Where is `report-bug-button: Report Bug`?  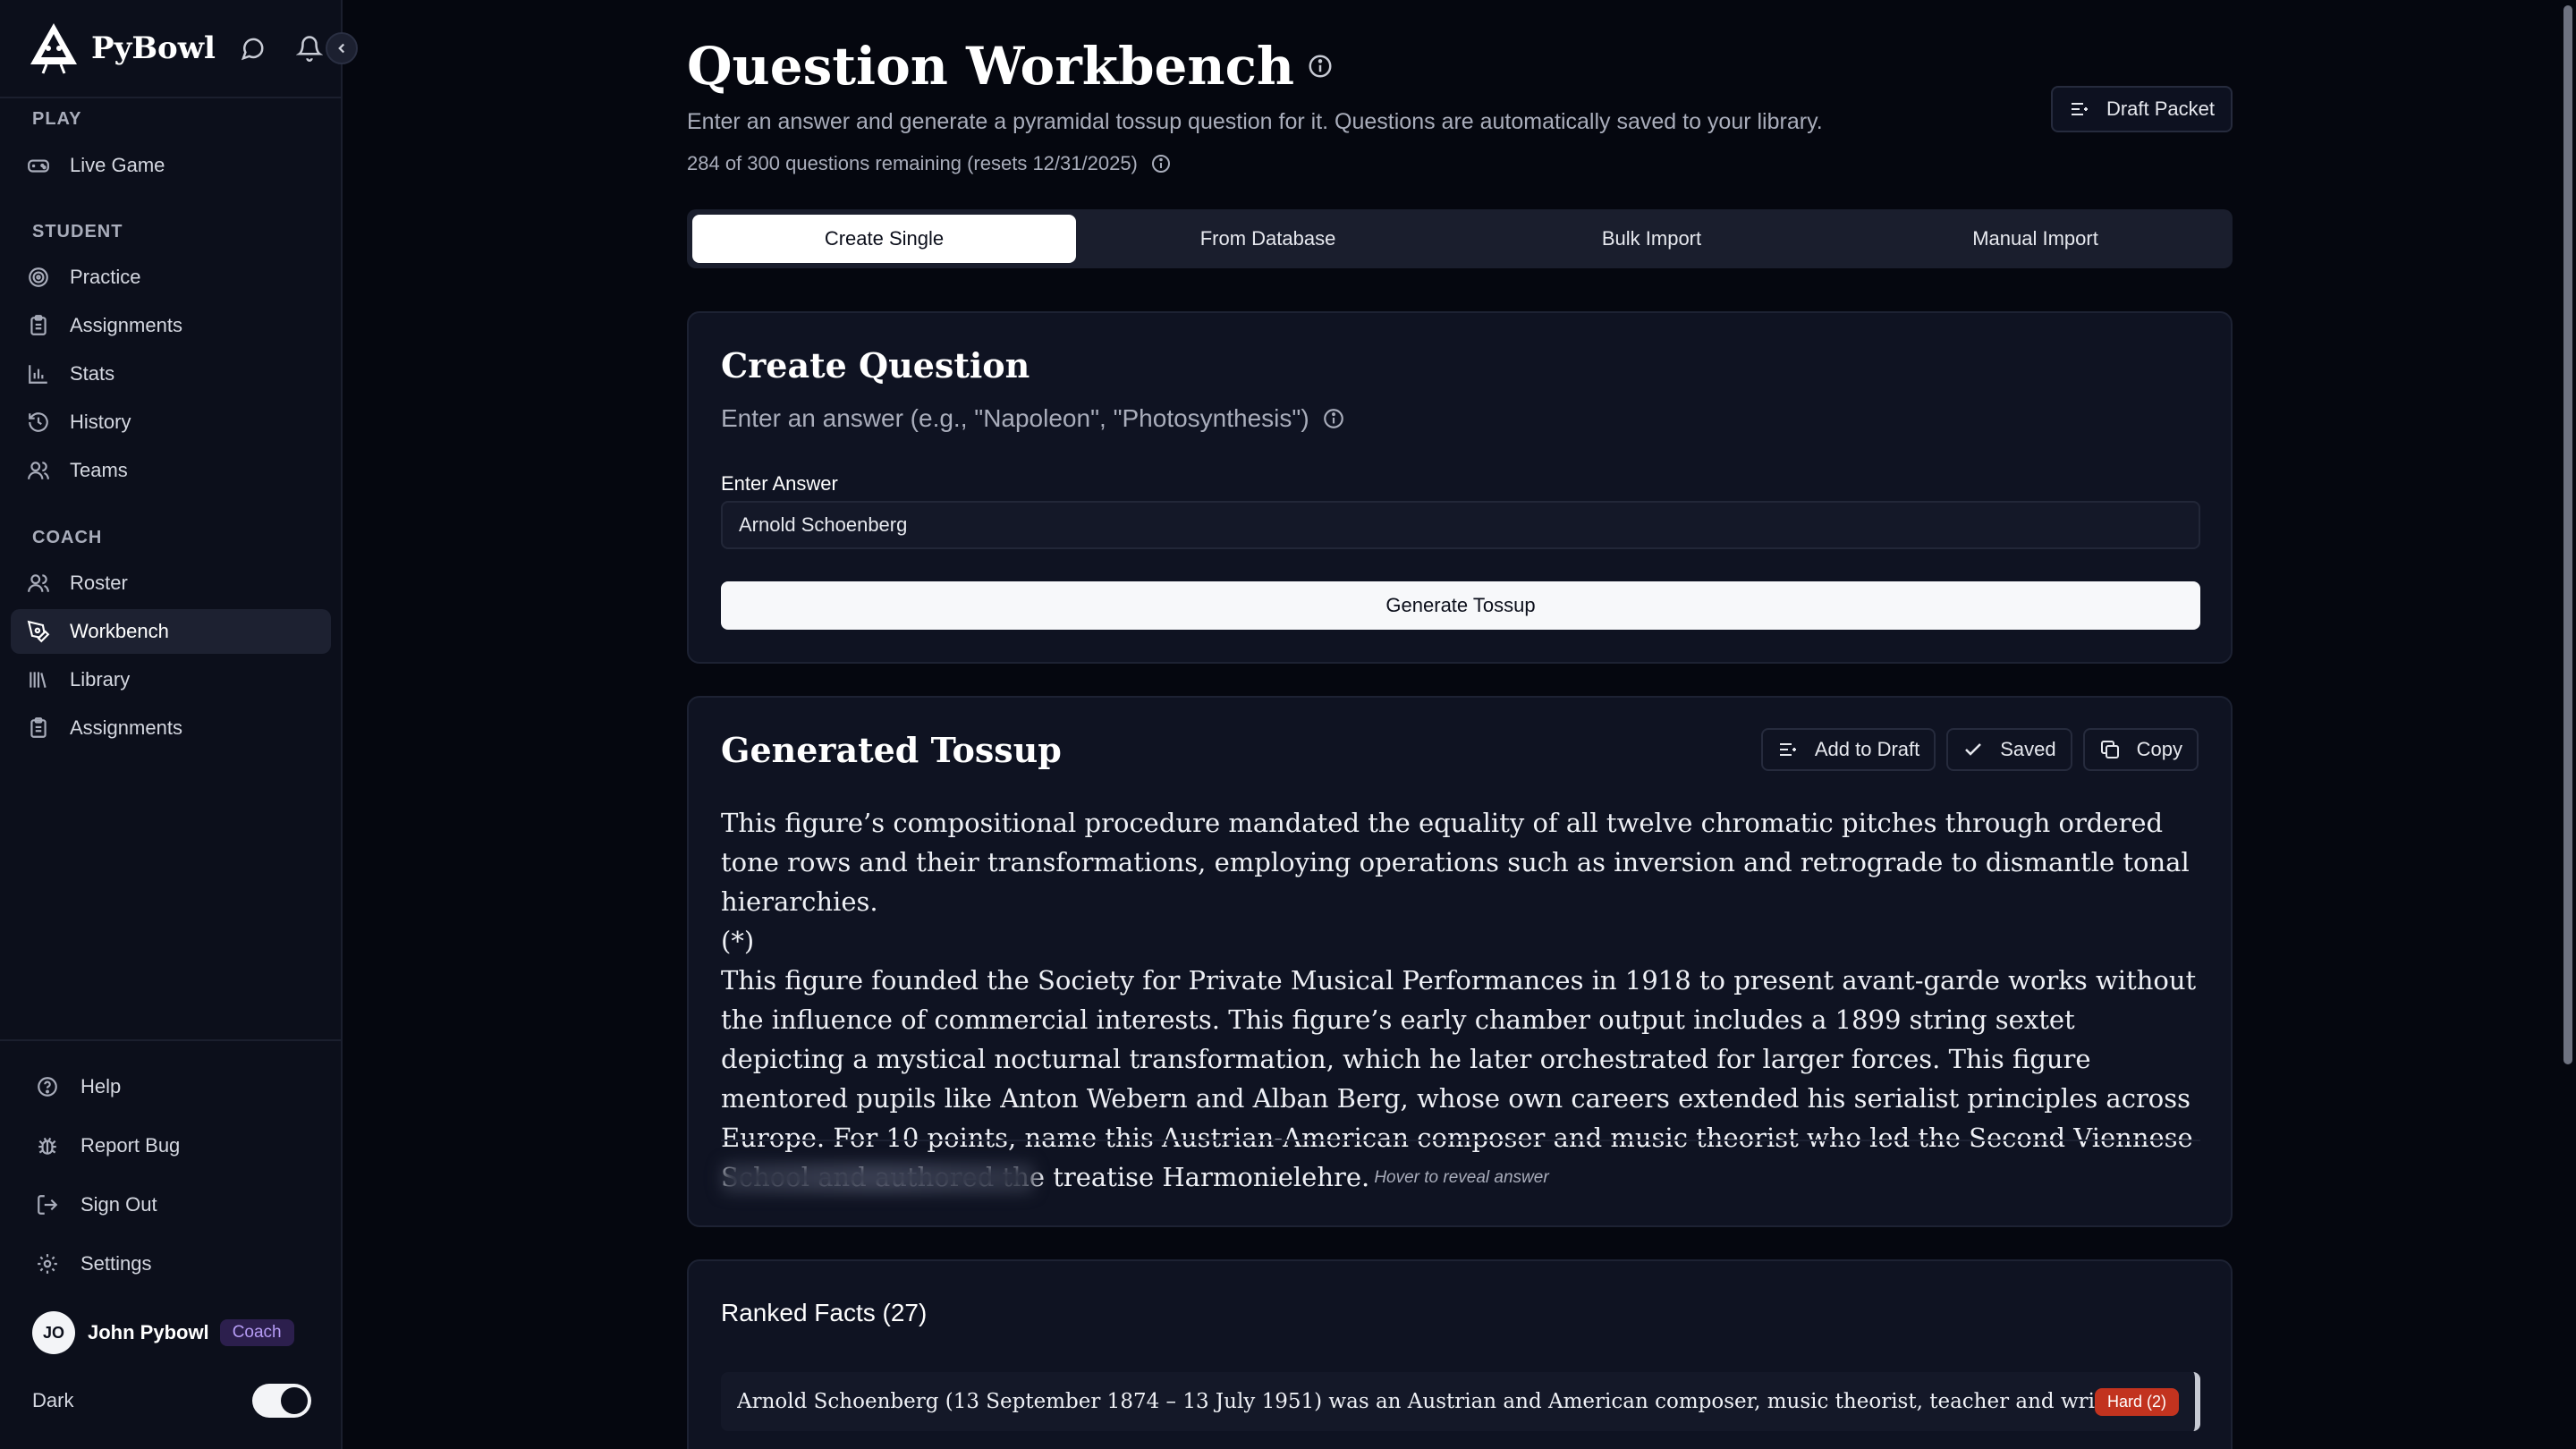
report-bug-button: Report Bug is located at coordinates (173, 1145).